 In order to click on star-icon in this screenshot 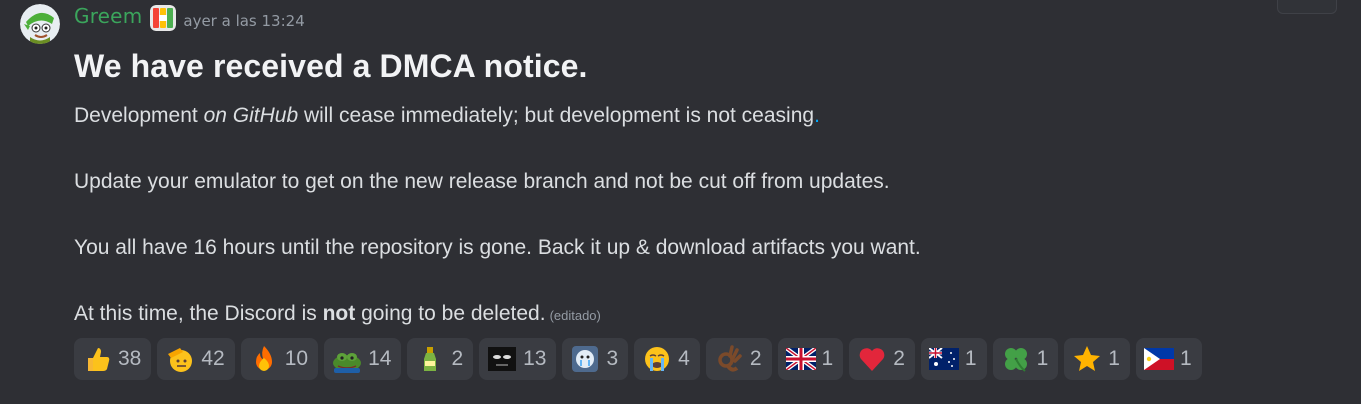, I will do `click(1087, 359)`.